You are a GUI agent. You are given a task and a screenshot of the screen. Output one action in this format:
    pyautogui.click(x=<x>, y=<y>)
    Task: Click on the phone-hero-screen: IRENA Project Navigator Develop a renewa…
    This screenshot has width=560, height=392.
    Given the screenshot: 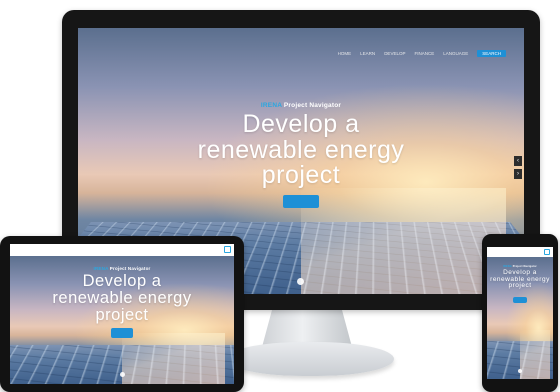 What is the action you would take?
    pyautogui.click(x=520, y=318)
    